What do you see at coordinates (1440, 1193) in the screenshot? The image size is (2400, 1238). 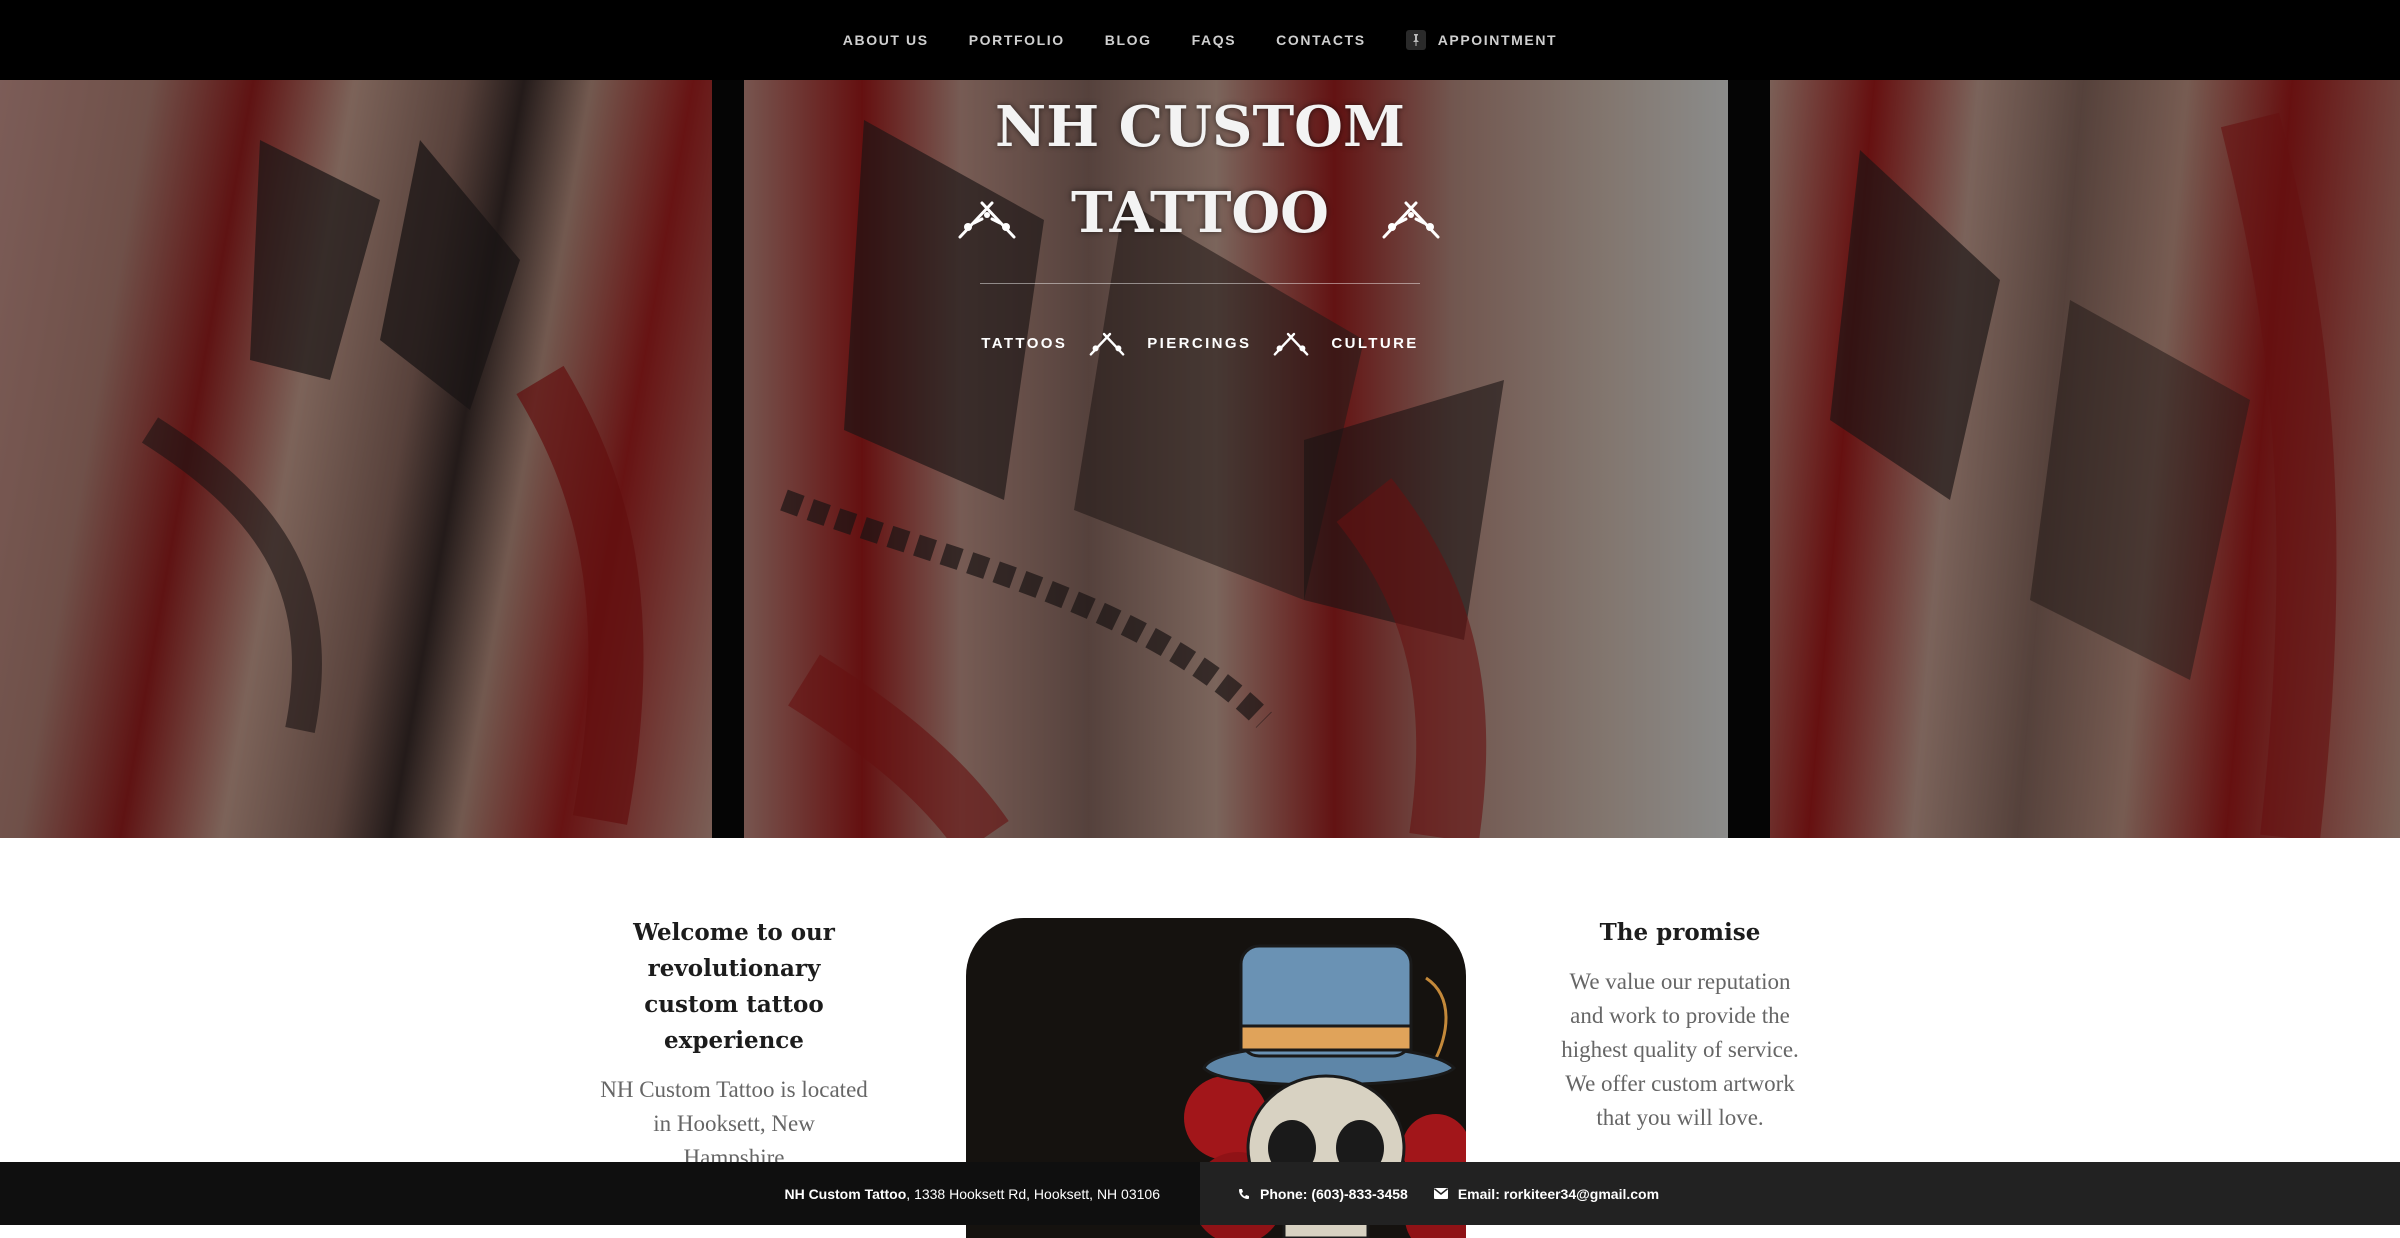 I see `envelope-icon` at bounding box center [1440, 1193].